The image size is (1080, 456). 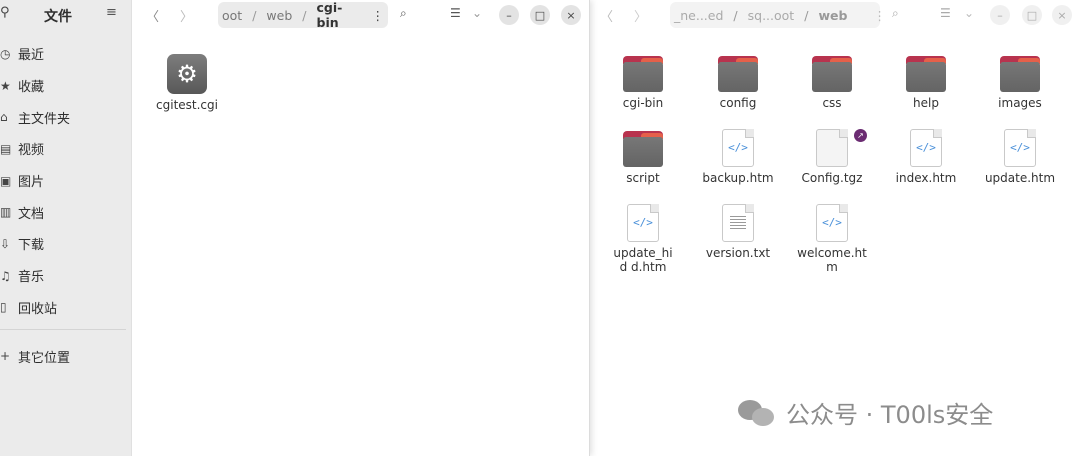 What do you see at coordinates (31, 151) in the screenshot?
I see `sidebar-item-label: 视频` at bounding box center [31, 151].